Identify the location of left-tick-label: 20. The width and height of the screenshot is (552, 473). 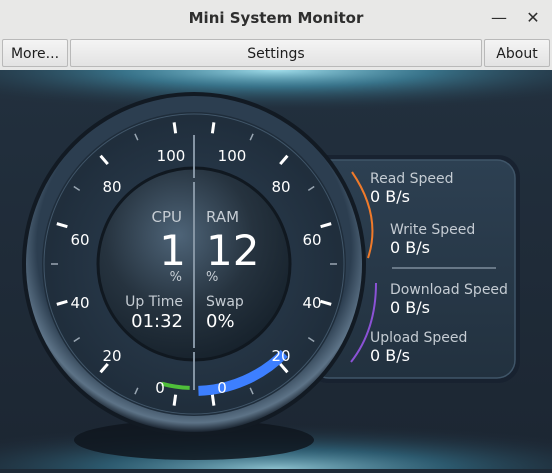
(111, 356).